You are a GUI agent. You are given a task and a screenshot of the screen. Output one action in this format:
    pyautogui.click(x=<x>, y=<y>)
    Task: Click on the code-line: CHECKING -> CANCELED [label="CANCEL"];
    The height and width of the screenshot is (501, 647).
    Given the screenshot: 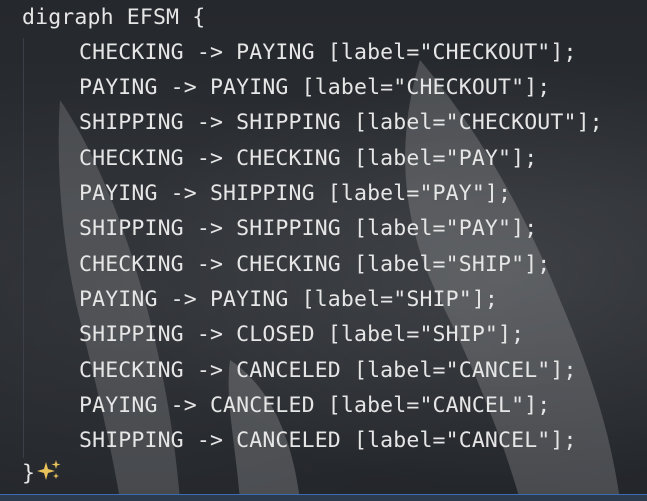 What is the action you would take?
    pyautogui.click(x=328, y=370)
    